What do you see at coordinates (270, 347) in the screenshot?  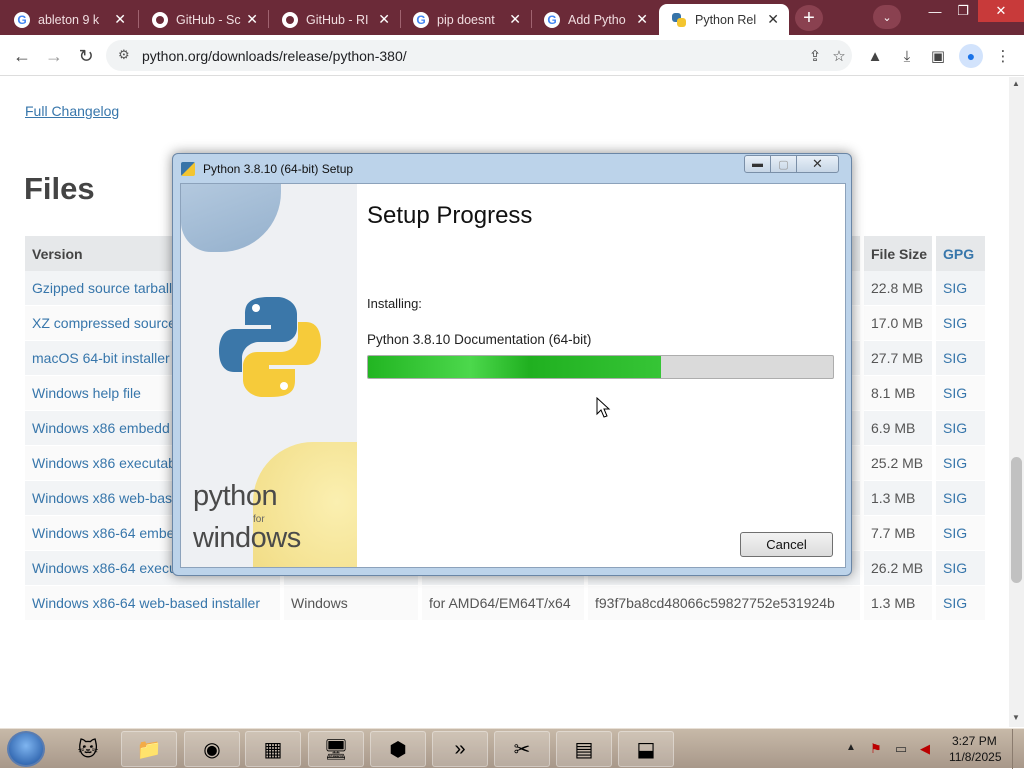 I see `python-logo-icon` at bounding box center [270, 347].